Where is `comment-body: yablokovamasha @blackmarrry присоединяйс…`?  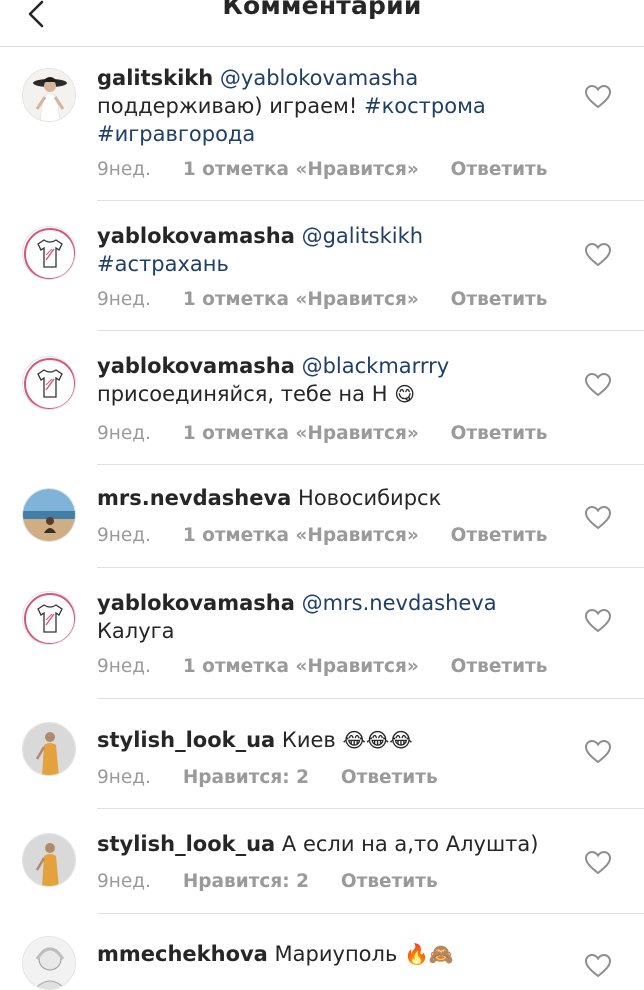 comment-body: yablokovamasha @blackmarrry присоединяйс… is located at coordinates (332, 380).